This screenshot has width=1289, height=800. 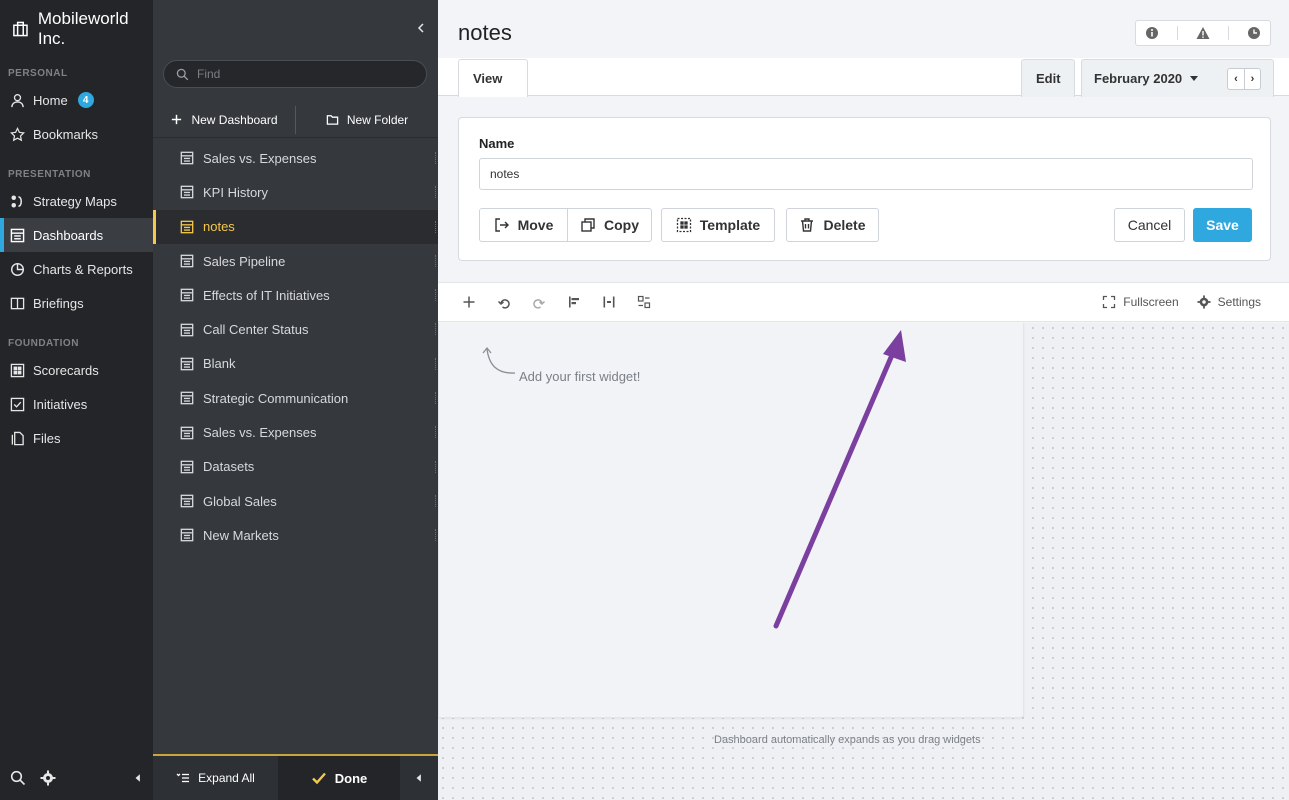 What do you see at coordinates (580, 376) in the screenshot?
I see `empty-canvas-hint: Add your first widget!` at bounding box center [580, 376].